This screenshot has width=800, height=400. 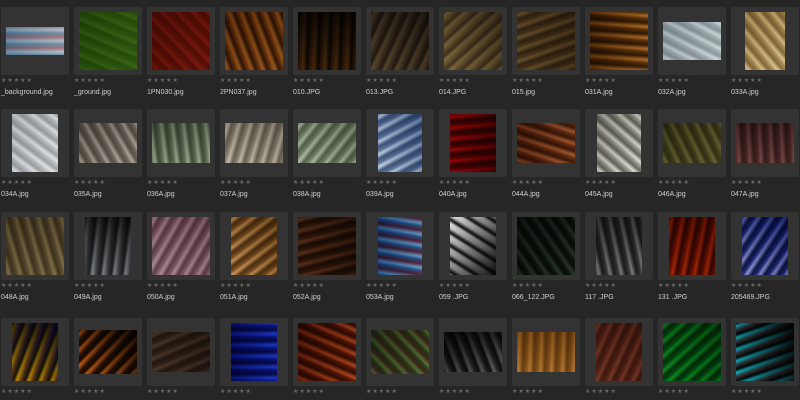 I want to click on thumbnail-image-straw, so click(x=546, y=41).